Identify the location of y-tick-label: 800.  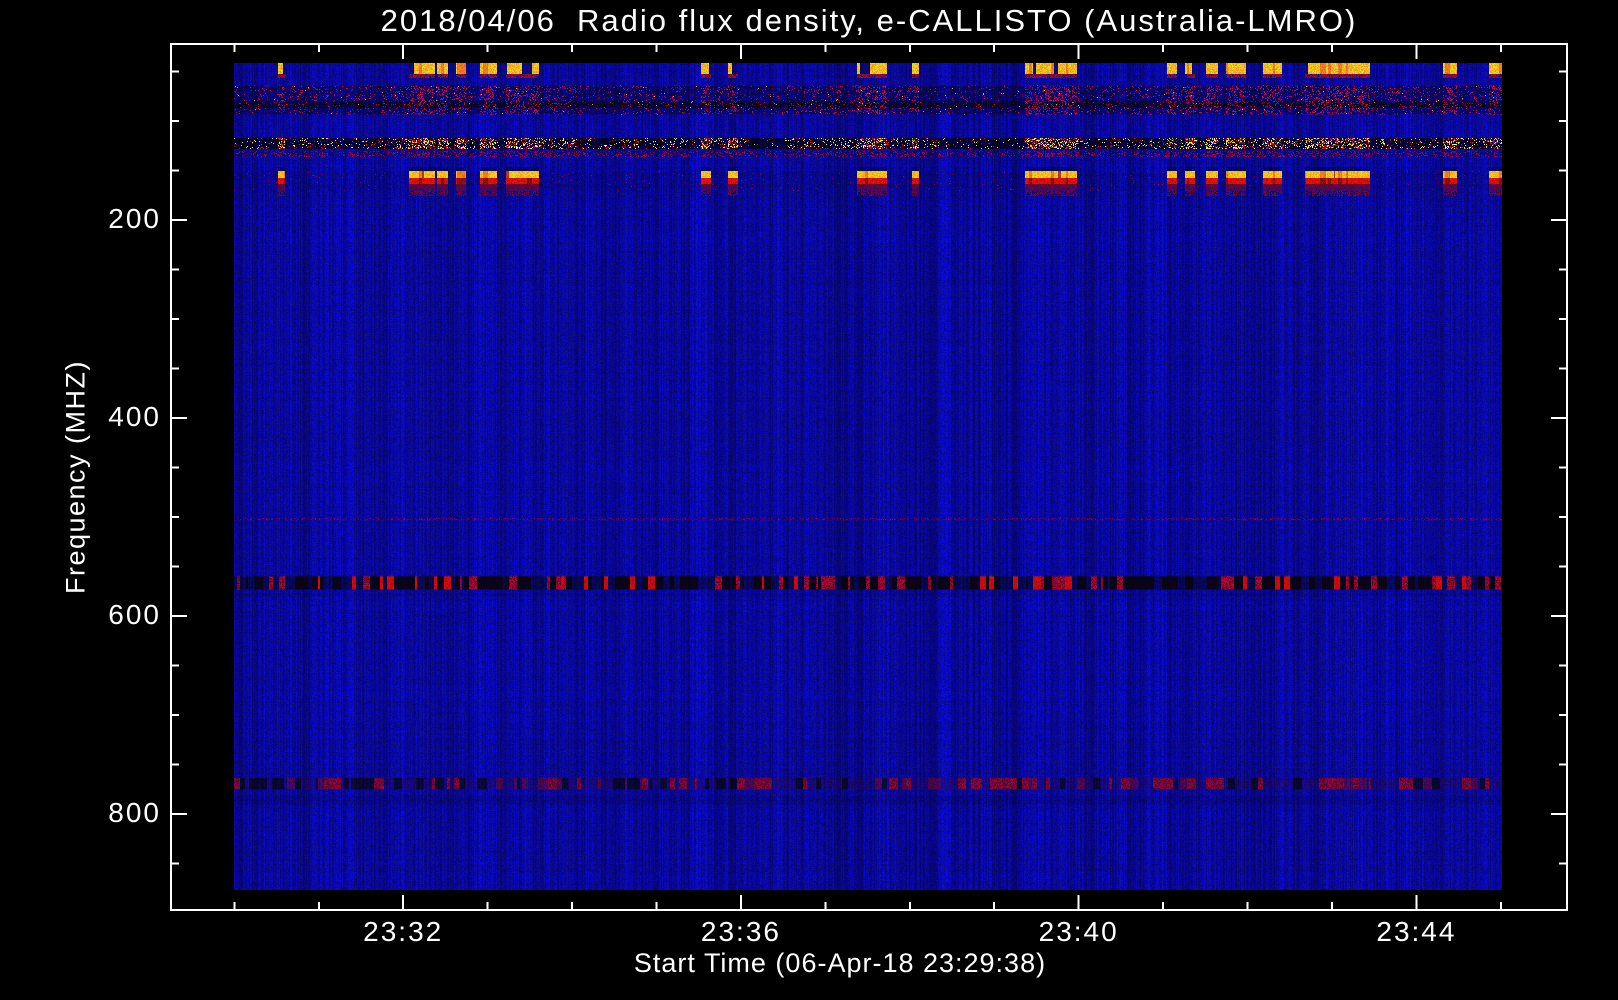
(134, 812).